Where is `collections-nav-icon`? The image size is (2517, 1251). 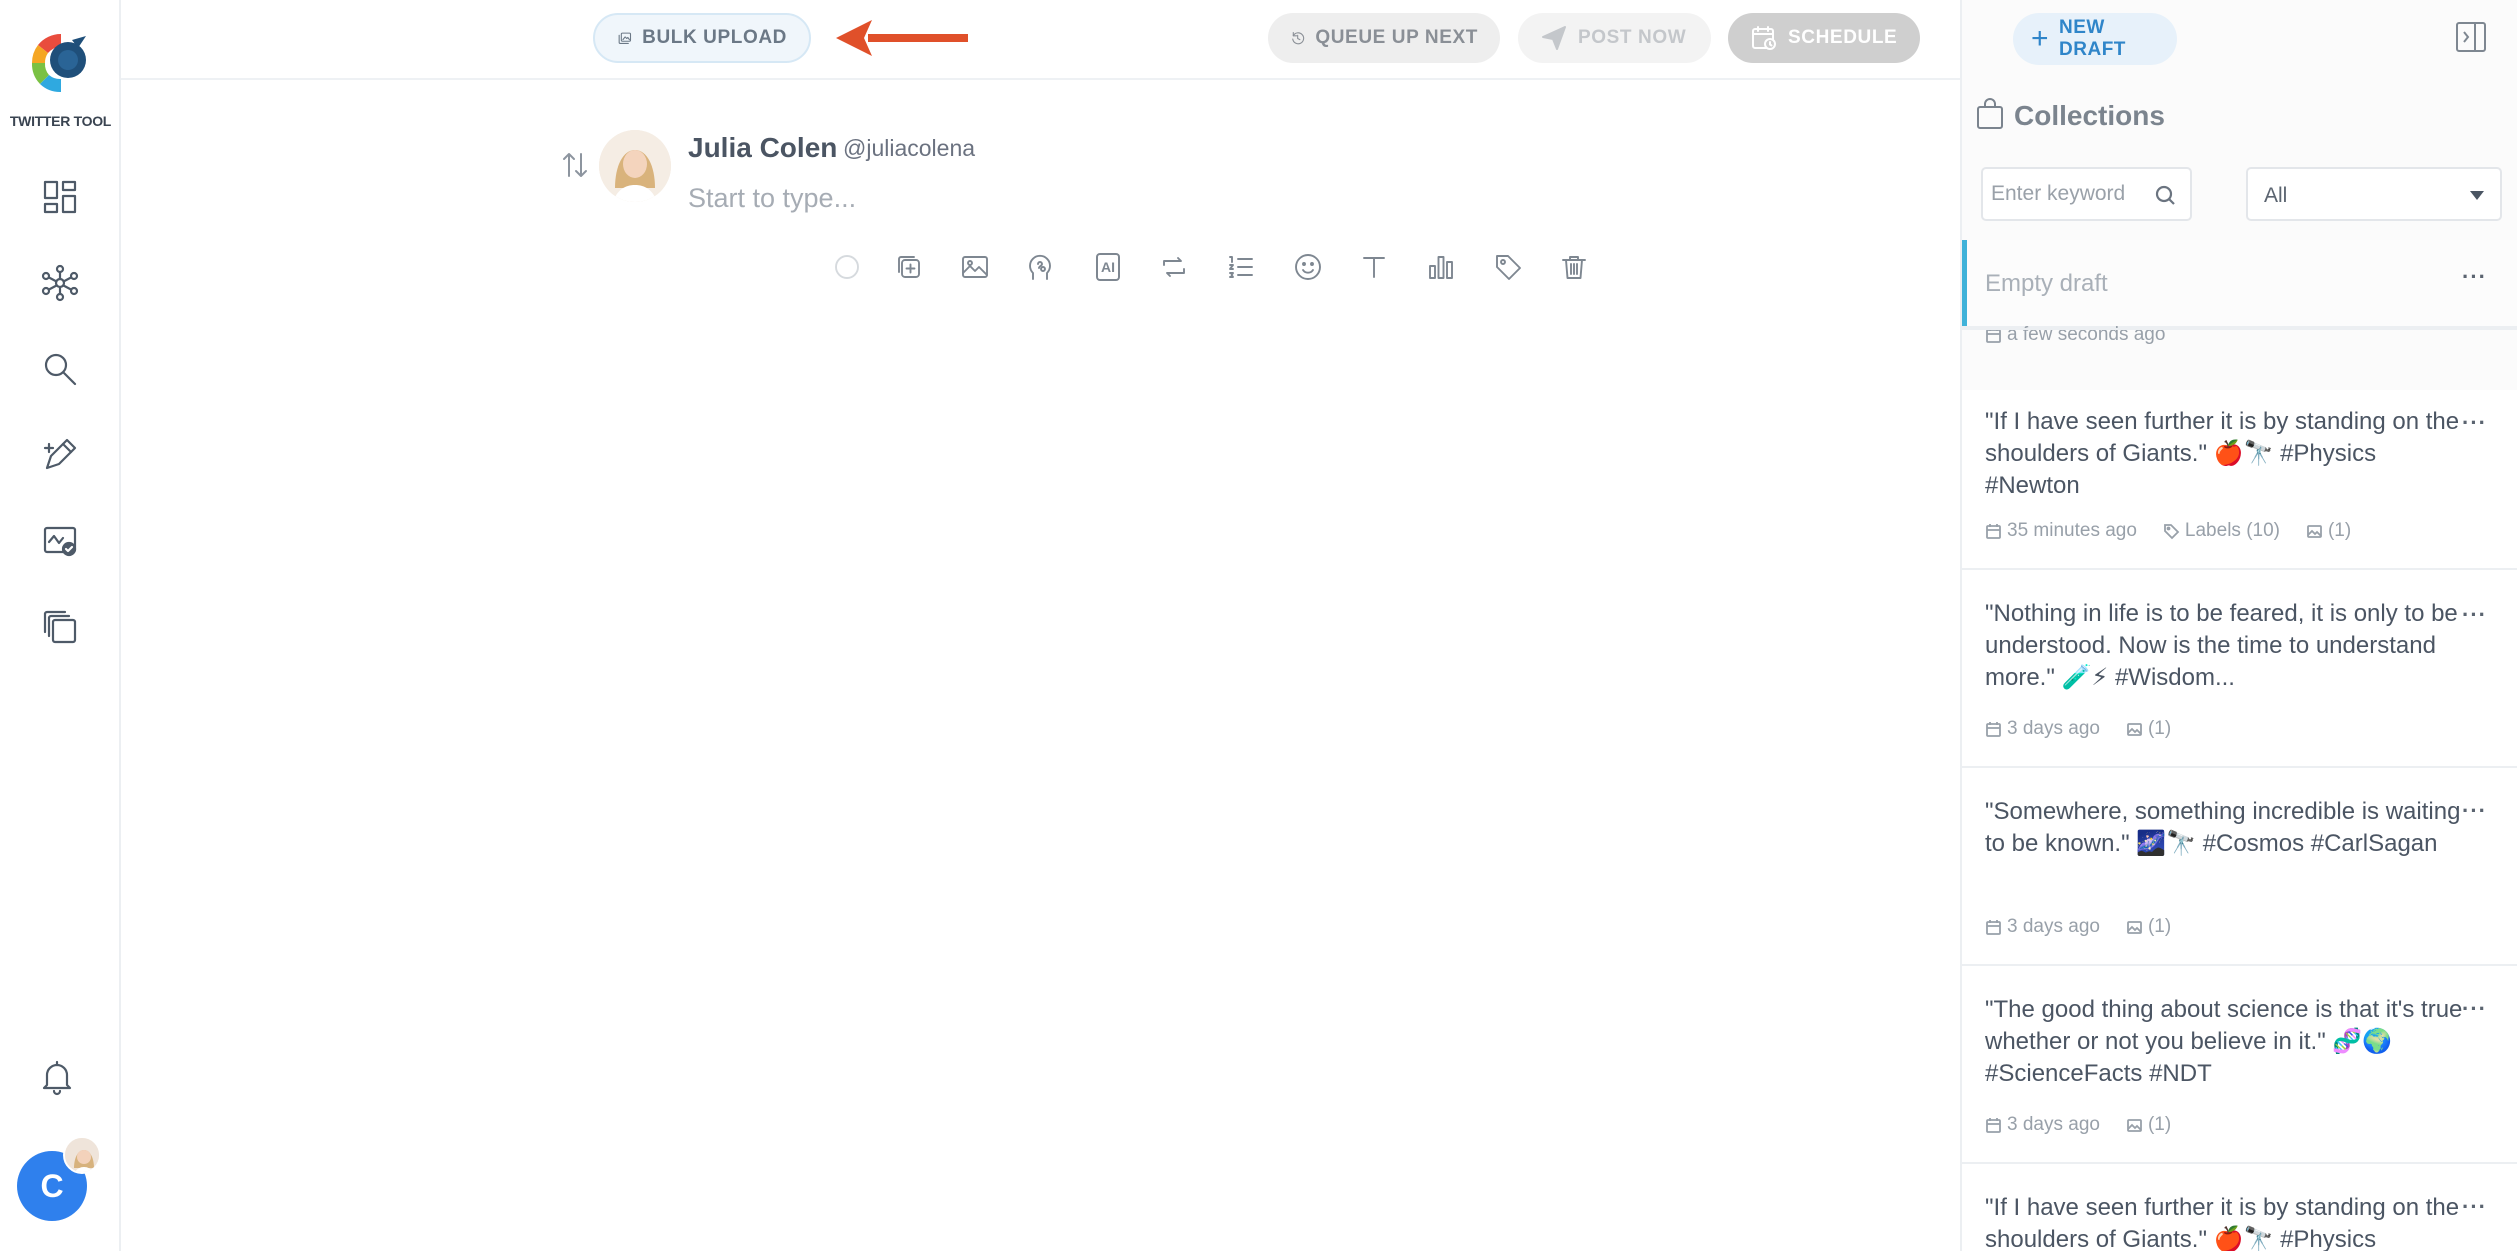
collections-nav-icon is located at coordinates (60, 627).